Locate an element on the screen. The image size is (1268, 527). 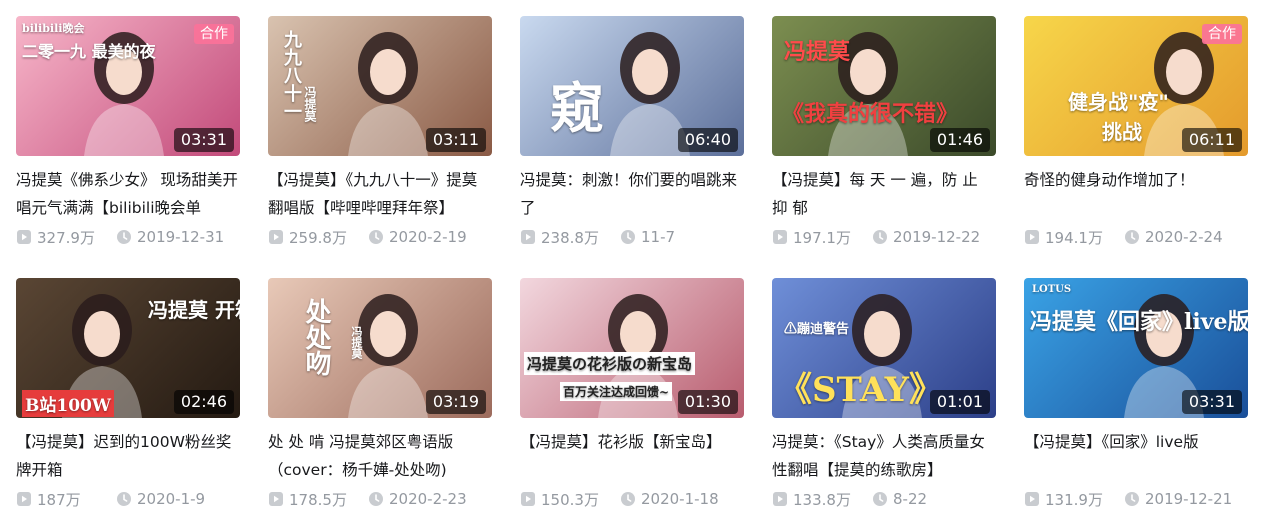
video-title: 【冯提莫】每 天 一 遍，防 止 抑 郁 is located at coordinates (884, 194).